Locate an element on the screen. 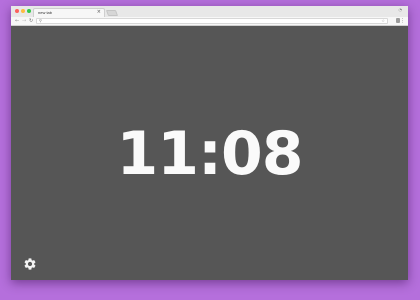 The width and height of the screenshot is (420, 300). address-bar: ⚲ ☆ is located at coordinates (212, 21).